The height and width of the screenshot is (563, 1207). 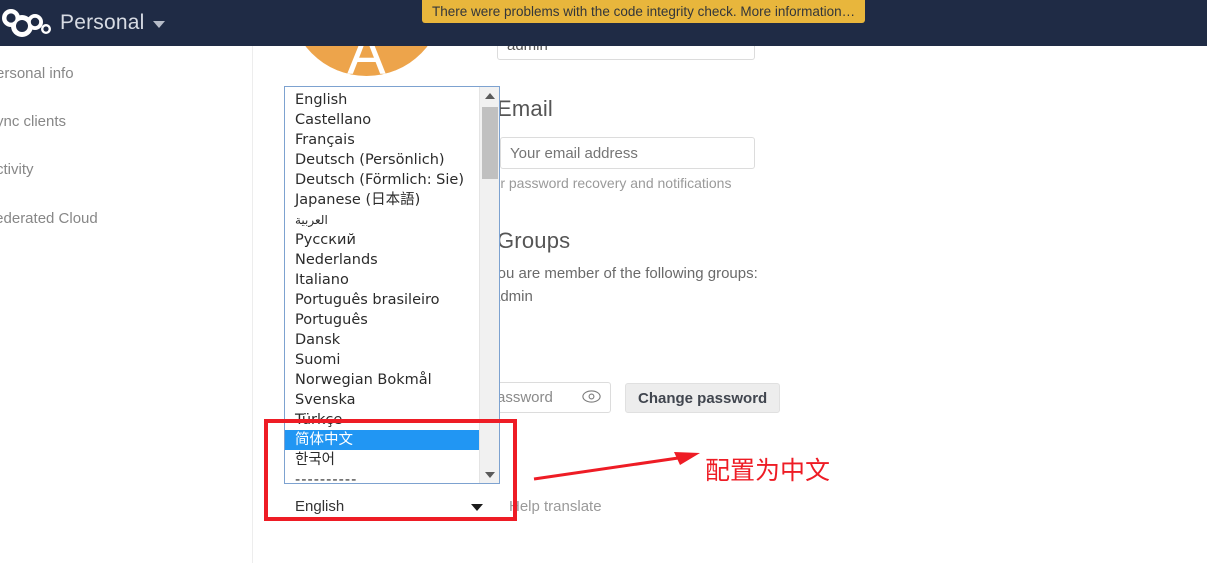 I want to click on sidebar-item-personal-info: Personal info, so click(x=119, y=73).